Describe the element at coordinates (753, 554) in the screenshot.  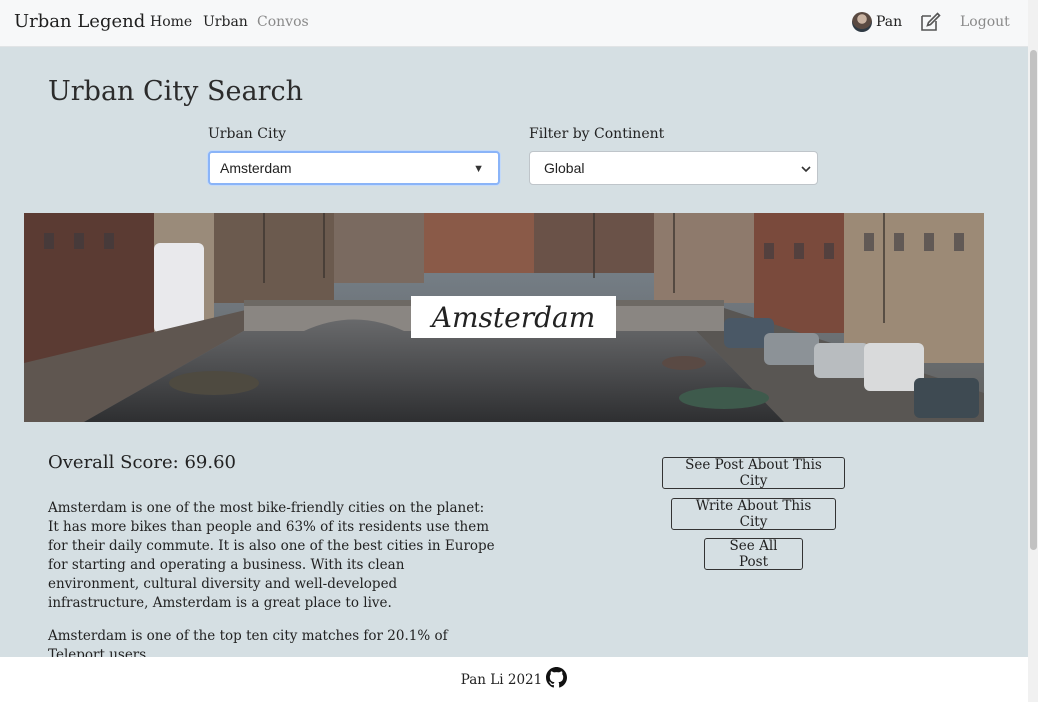
I see `see-all-post-button: See All Post` at that location.